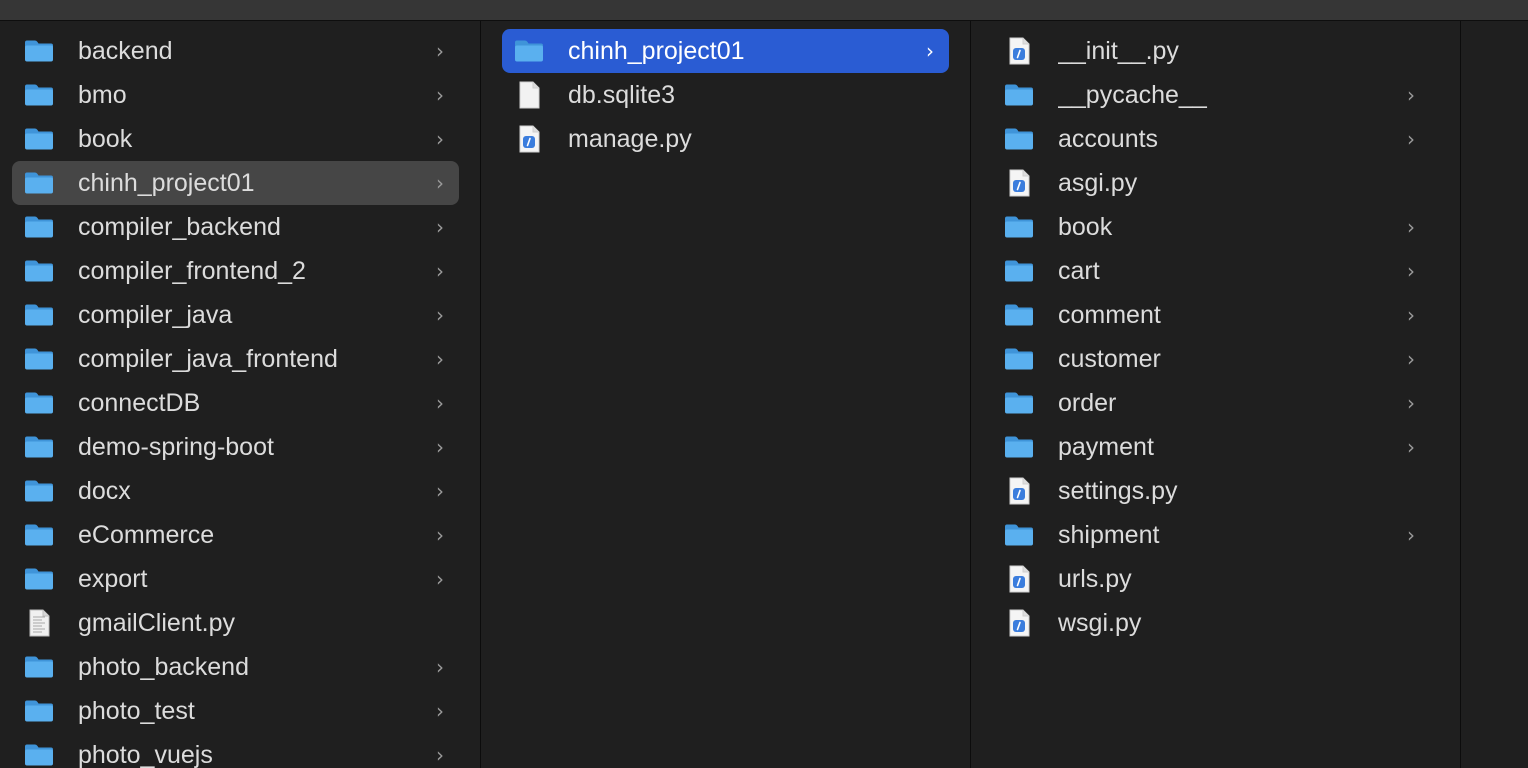 Image resolution: width=1528 pixels, height=768 pixels. What do you see at coordinates (235, 535) in the screenshot?
I see `folder-row: eCommerce ›` at bounding box center [235, 535].